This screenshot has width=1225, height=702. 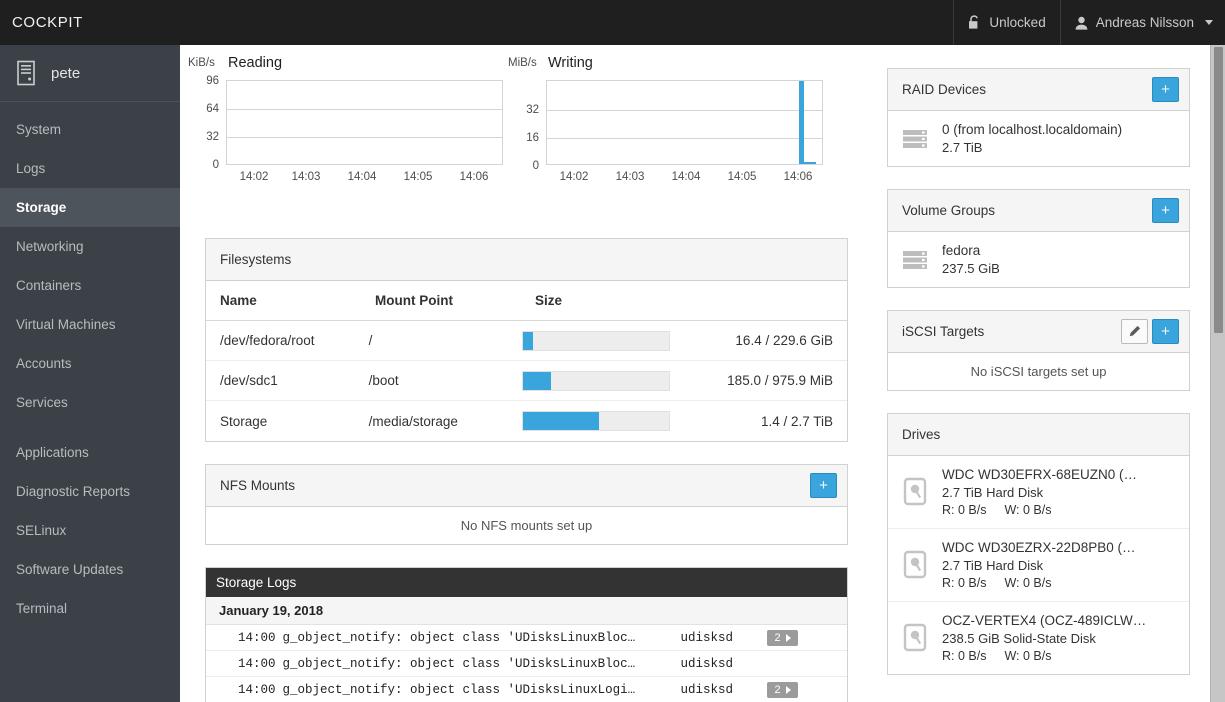 I want to click on filesystem-usage-text: 1.4 / 2.7 TiB, so click(x=796, y=421).